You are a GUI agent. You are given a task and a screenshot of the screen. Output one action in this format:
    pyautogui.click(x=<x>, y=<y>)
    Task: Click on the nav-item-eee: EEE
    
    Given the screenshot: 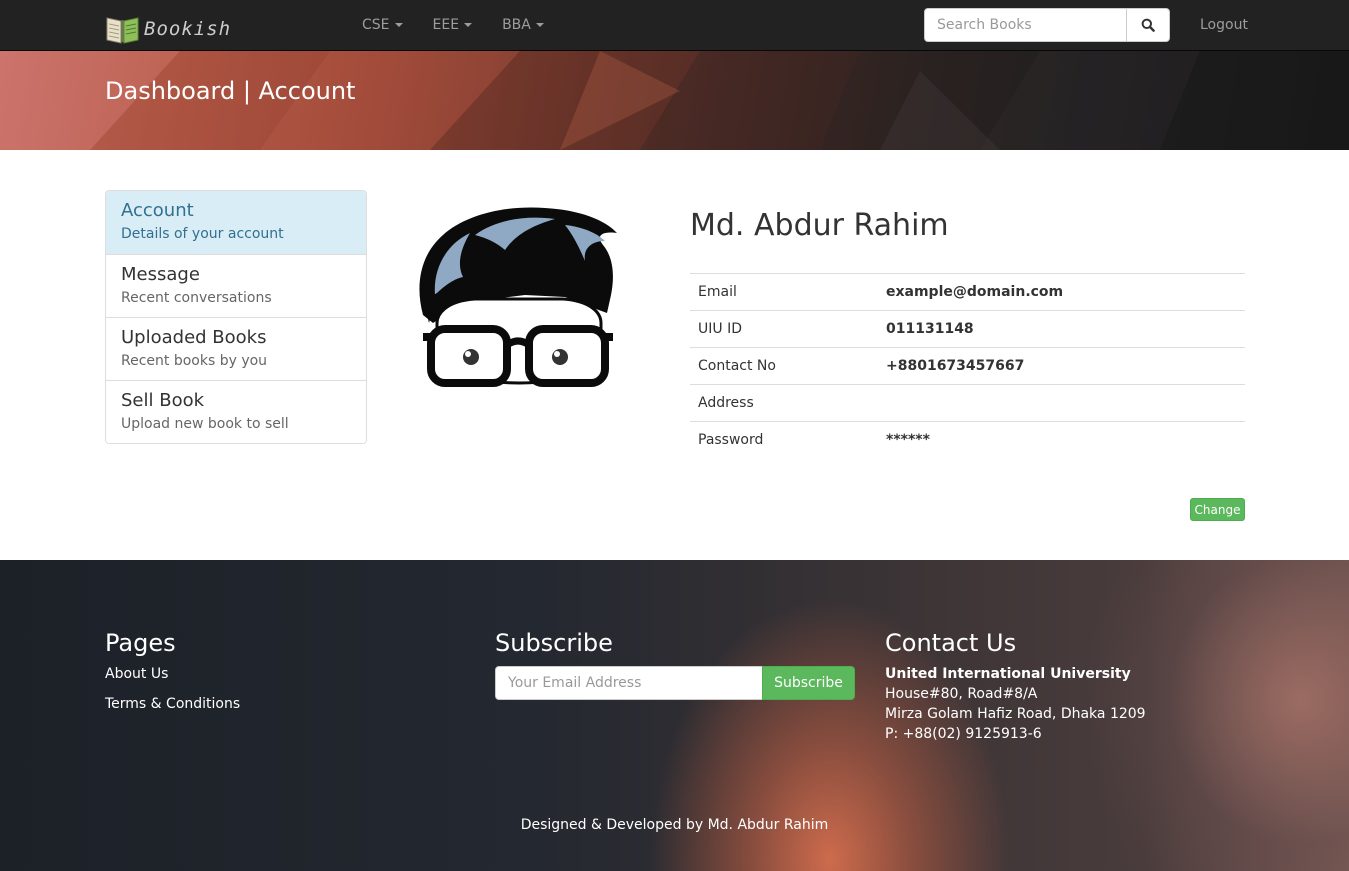 What is the action you would take?
    pyautogui.click(x=453, y=25)
    